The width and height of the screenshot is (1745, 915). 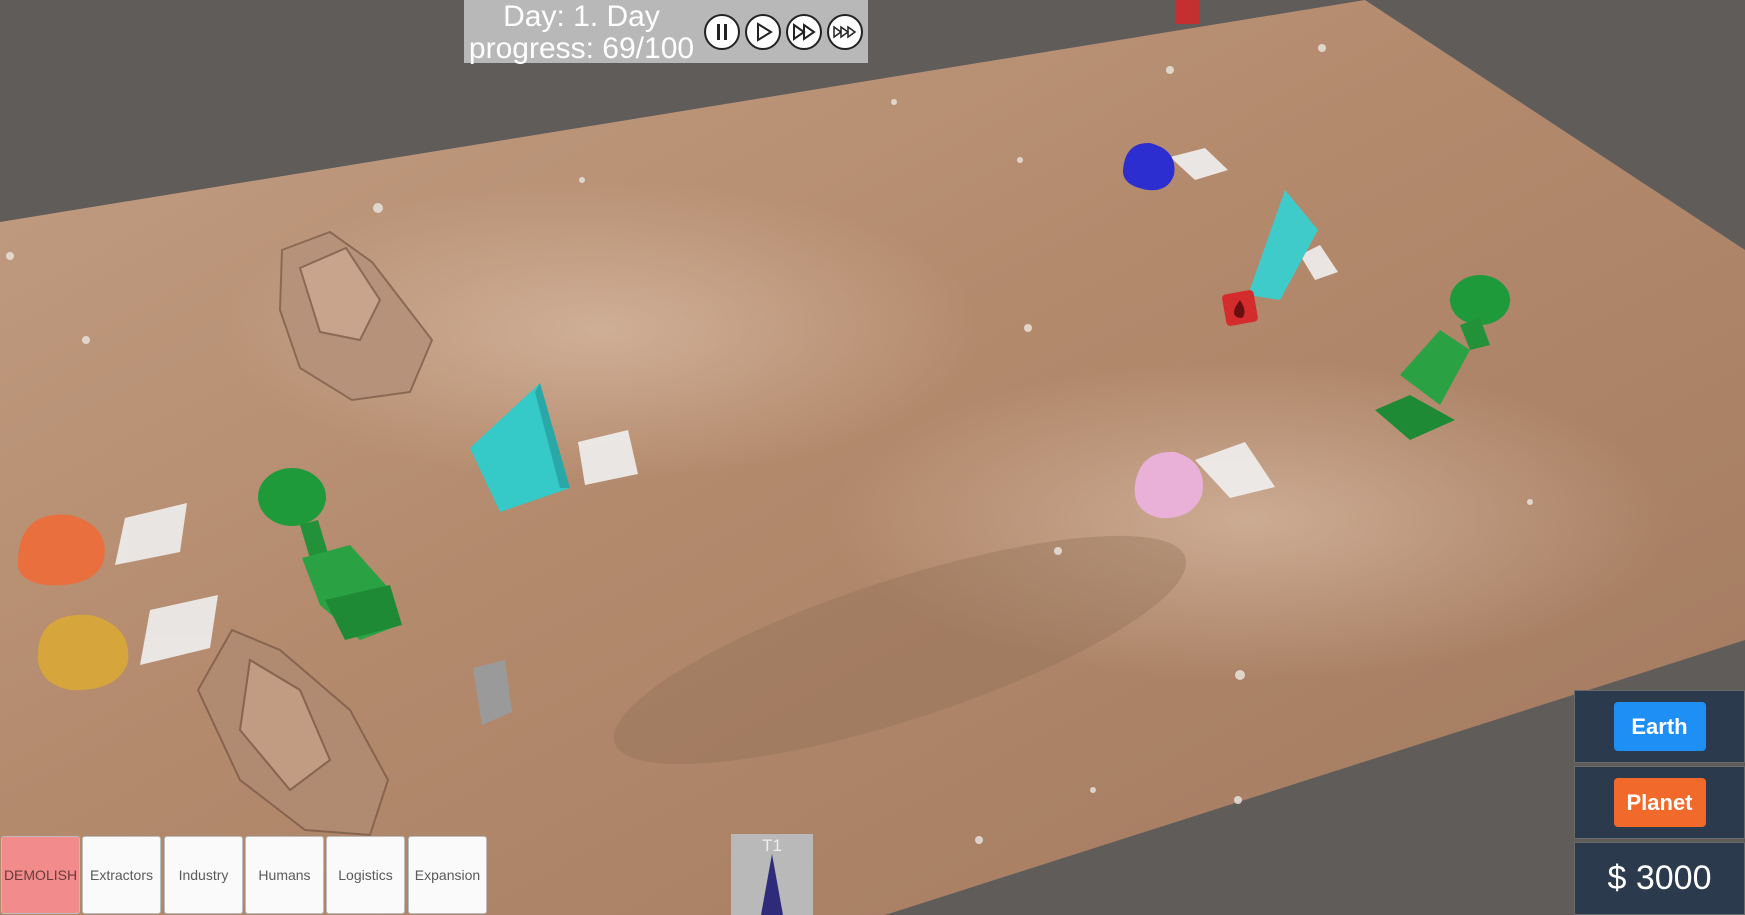 What do you see at coordinates (203, 875) in the screenshot?
I see `industry-tab: Industry` at bounding box center [203, 875].